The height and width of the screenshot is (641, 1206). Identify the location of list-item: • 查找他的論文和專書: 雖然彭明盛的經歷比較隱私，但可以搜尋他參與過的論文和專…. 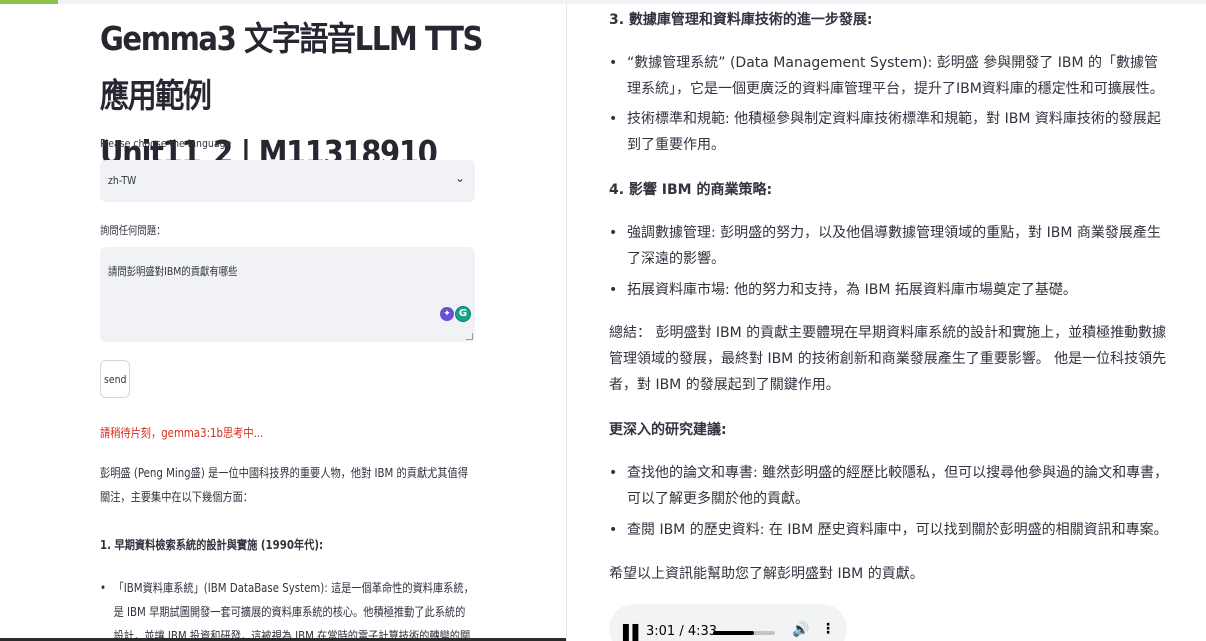
(889, 486).